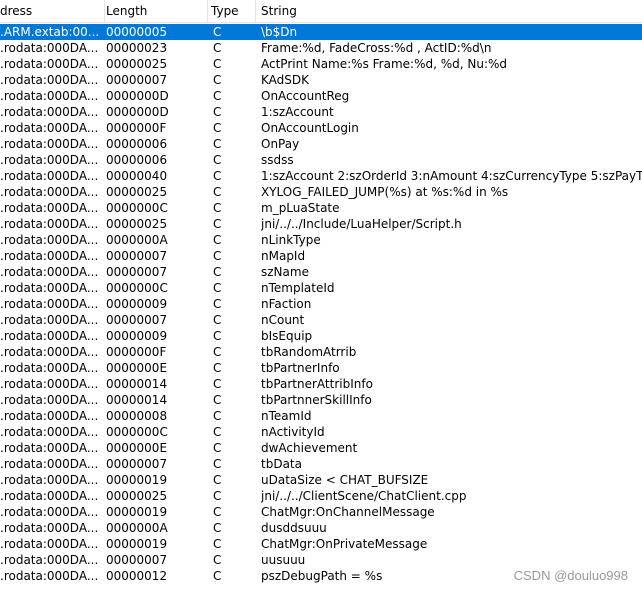 The height and width of the screenshot is (589, 642). I want to click on table-row: .rodata:000DA... 0000000F C OnAccountLogin, so click(321, 128).